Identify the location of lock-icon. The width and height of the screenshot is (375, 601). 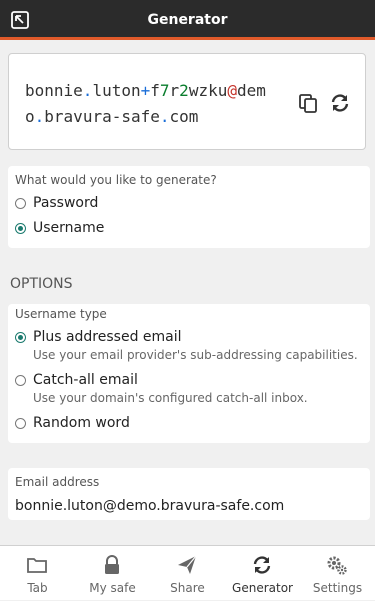
(112, 564).